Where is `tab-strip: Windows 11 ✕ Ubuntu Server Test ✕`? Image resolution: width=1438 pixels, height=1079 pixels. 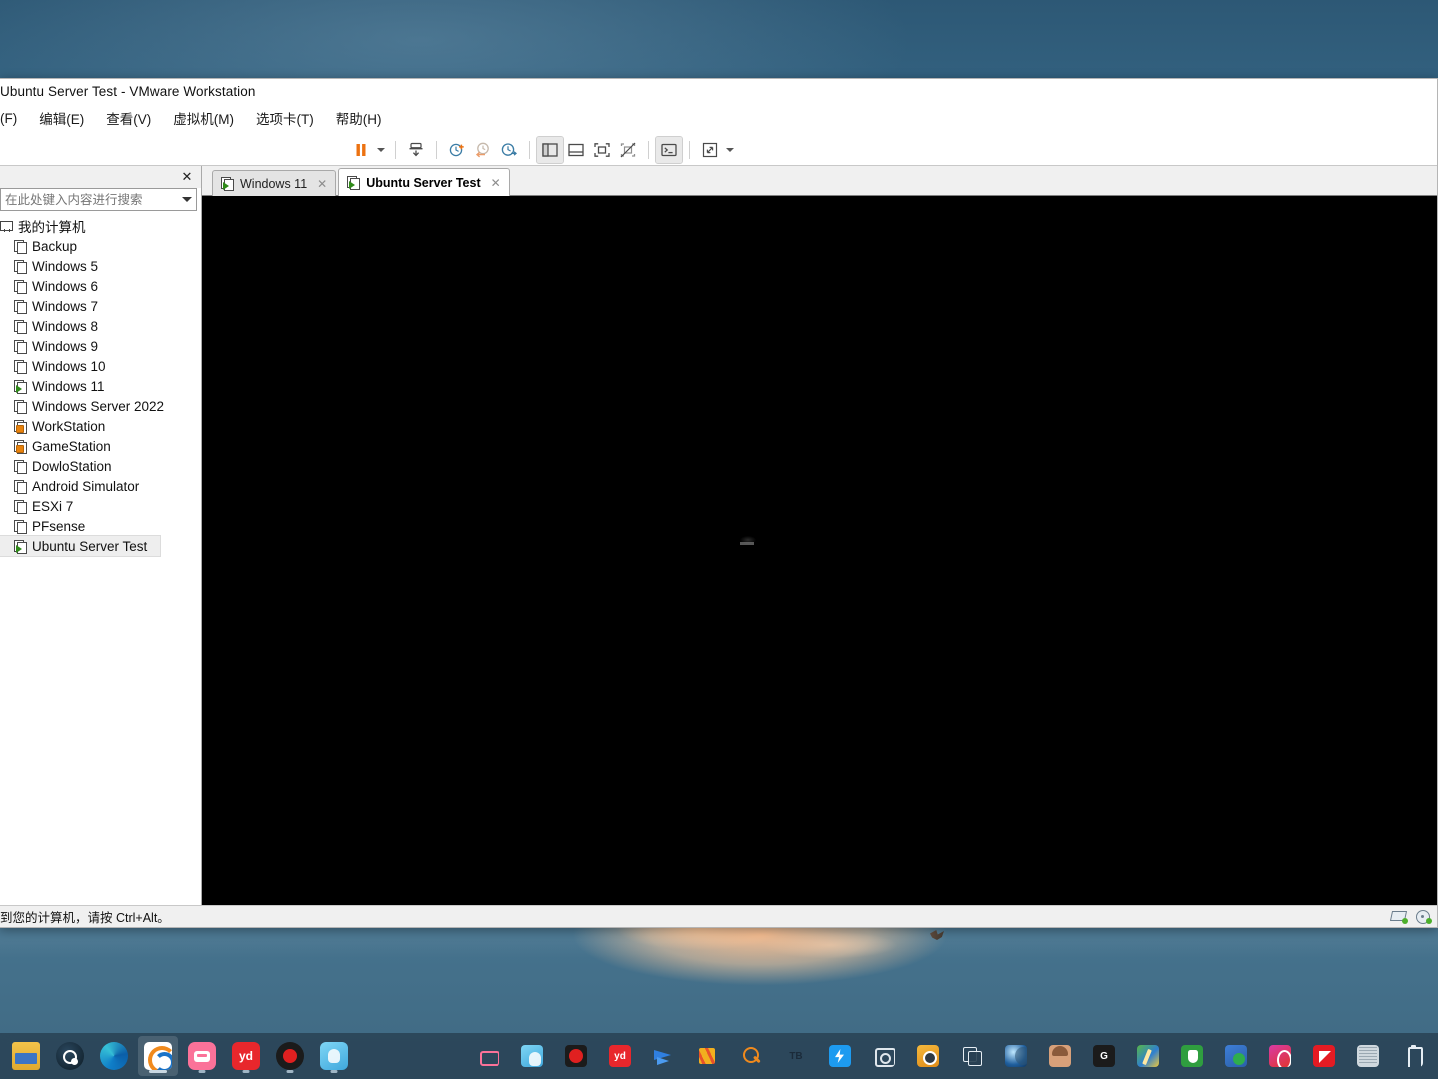 tab-strip: Windows 11 ✕ Ubuntu Server Test ✕ is located at coordinates (819, 181).